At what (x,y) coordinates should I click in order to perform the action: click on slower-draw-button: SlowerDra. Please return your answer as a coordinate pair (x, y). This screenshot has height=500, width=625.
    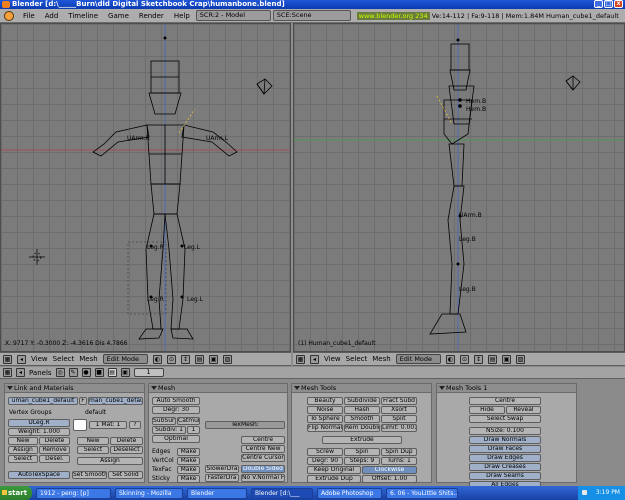
    Looking at the image, I should click on (222, 469).